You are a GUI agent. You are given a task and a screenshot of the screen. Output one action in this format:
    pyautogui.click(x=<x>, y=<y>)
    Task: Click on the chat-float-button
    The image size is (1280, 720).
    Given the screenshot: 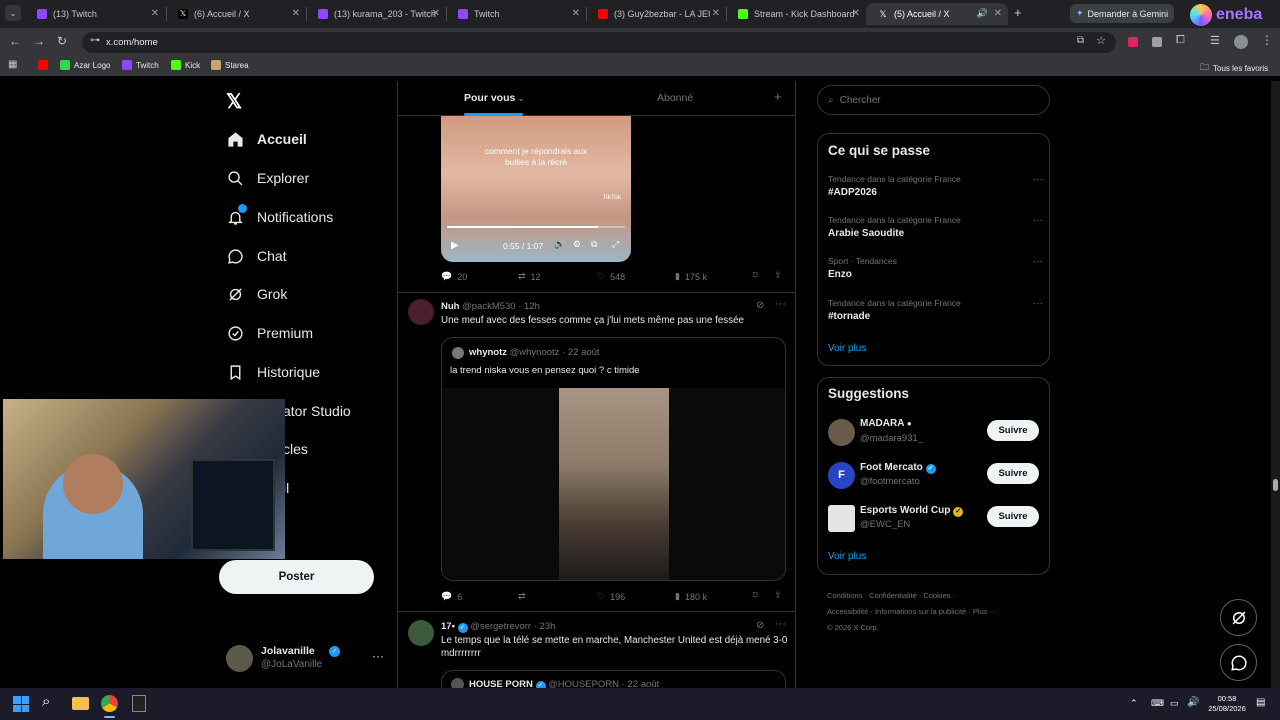 What is the action you would take?
    pyautogui.click(x=1238, y=662)
    